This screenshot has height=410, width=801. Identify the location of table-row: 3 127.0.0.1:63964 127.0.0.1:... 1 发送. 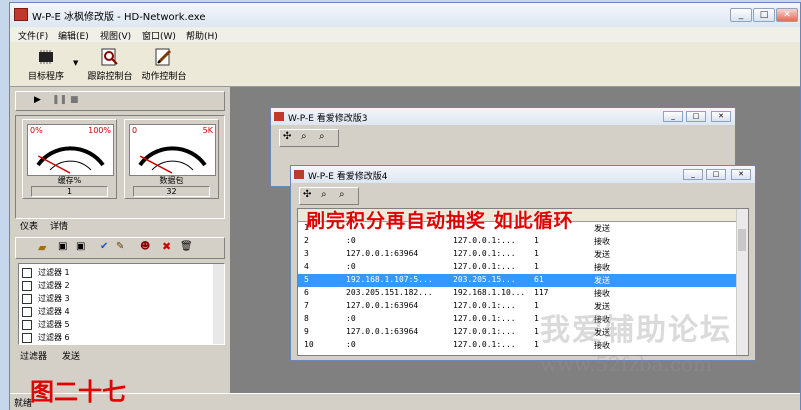
(517, 254).